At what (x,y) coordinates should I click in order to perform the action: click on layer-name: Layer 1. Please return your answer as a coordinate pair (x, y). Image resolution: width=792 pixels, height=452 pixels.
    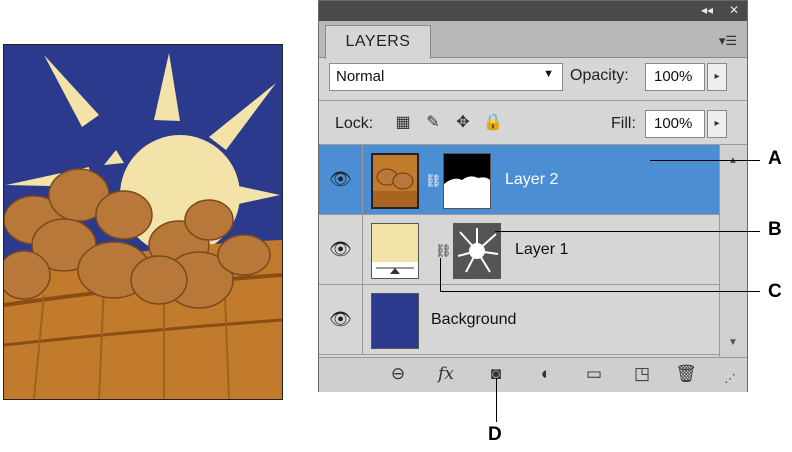
    Looking at the image, I should click on (541, 250).